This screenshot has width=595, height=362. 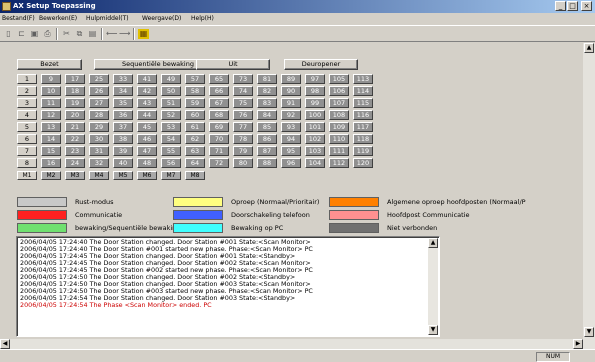 What do you see at coordinates (171, 103) in the screenshot?
I see `door-station-button: 51` at bounding box center [171, 103].